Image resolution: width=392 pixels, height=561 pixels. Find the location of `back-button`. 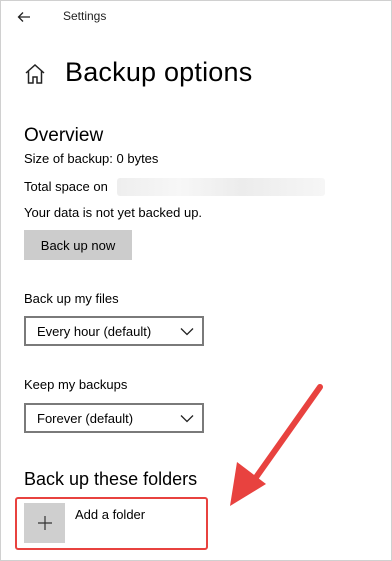

back-button is located at coordinates (24, 17).